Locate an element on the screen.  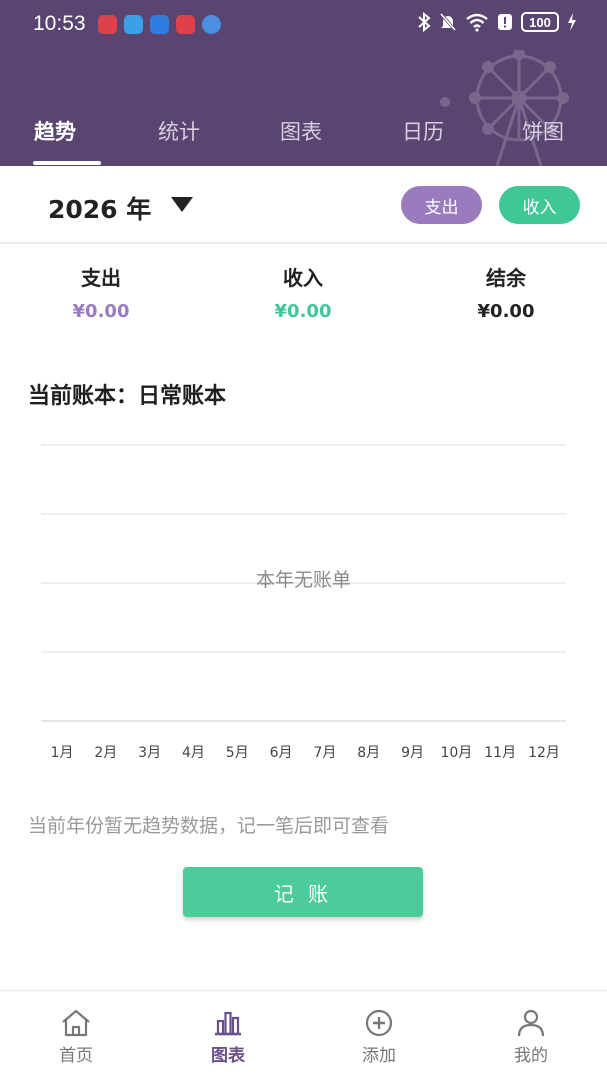
tab-pie: 饼图 is located at coordinates (543, 131).